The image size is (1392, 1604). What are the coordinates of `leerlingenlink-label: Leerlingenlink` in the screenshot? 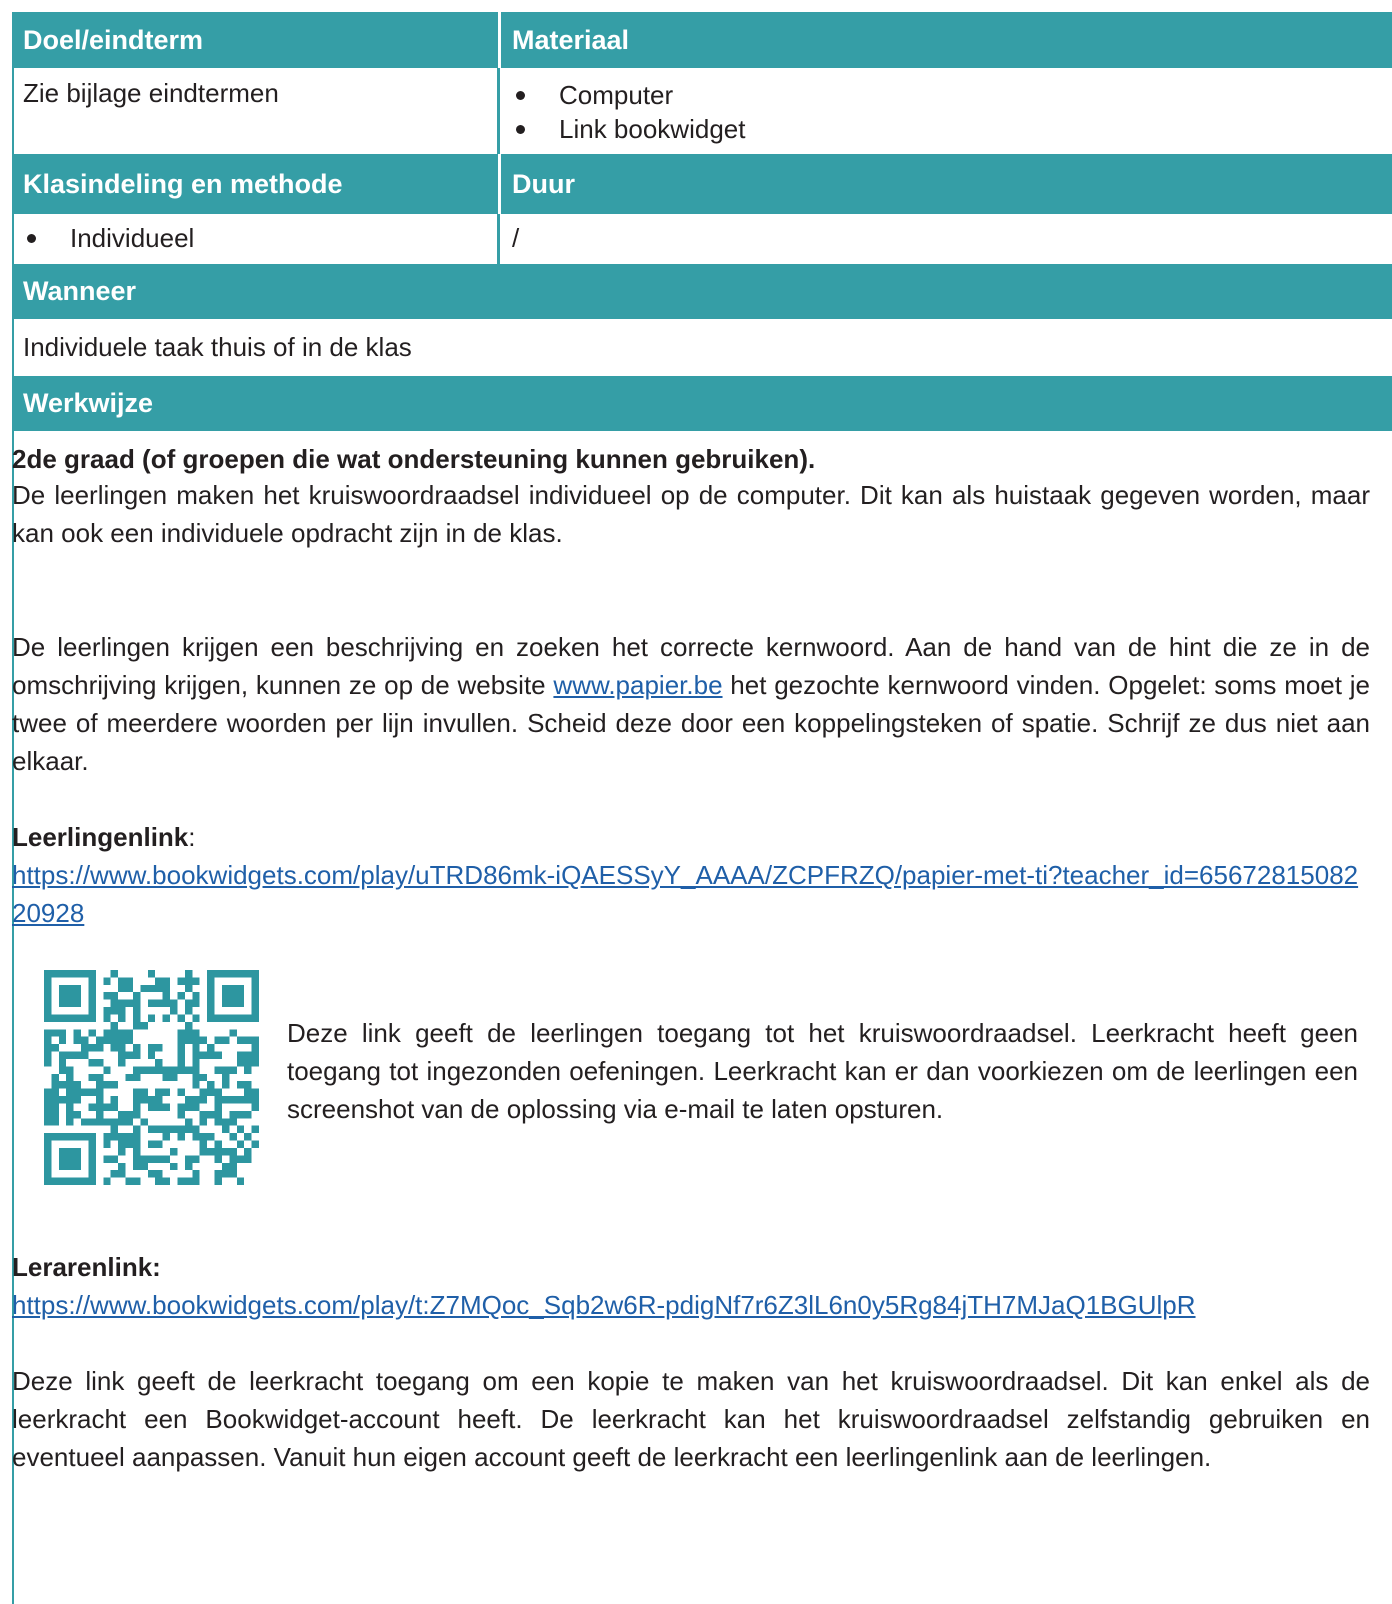 It's located at (100, 837).